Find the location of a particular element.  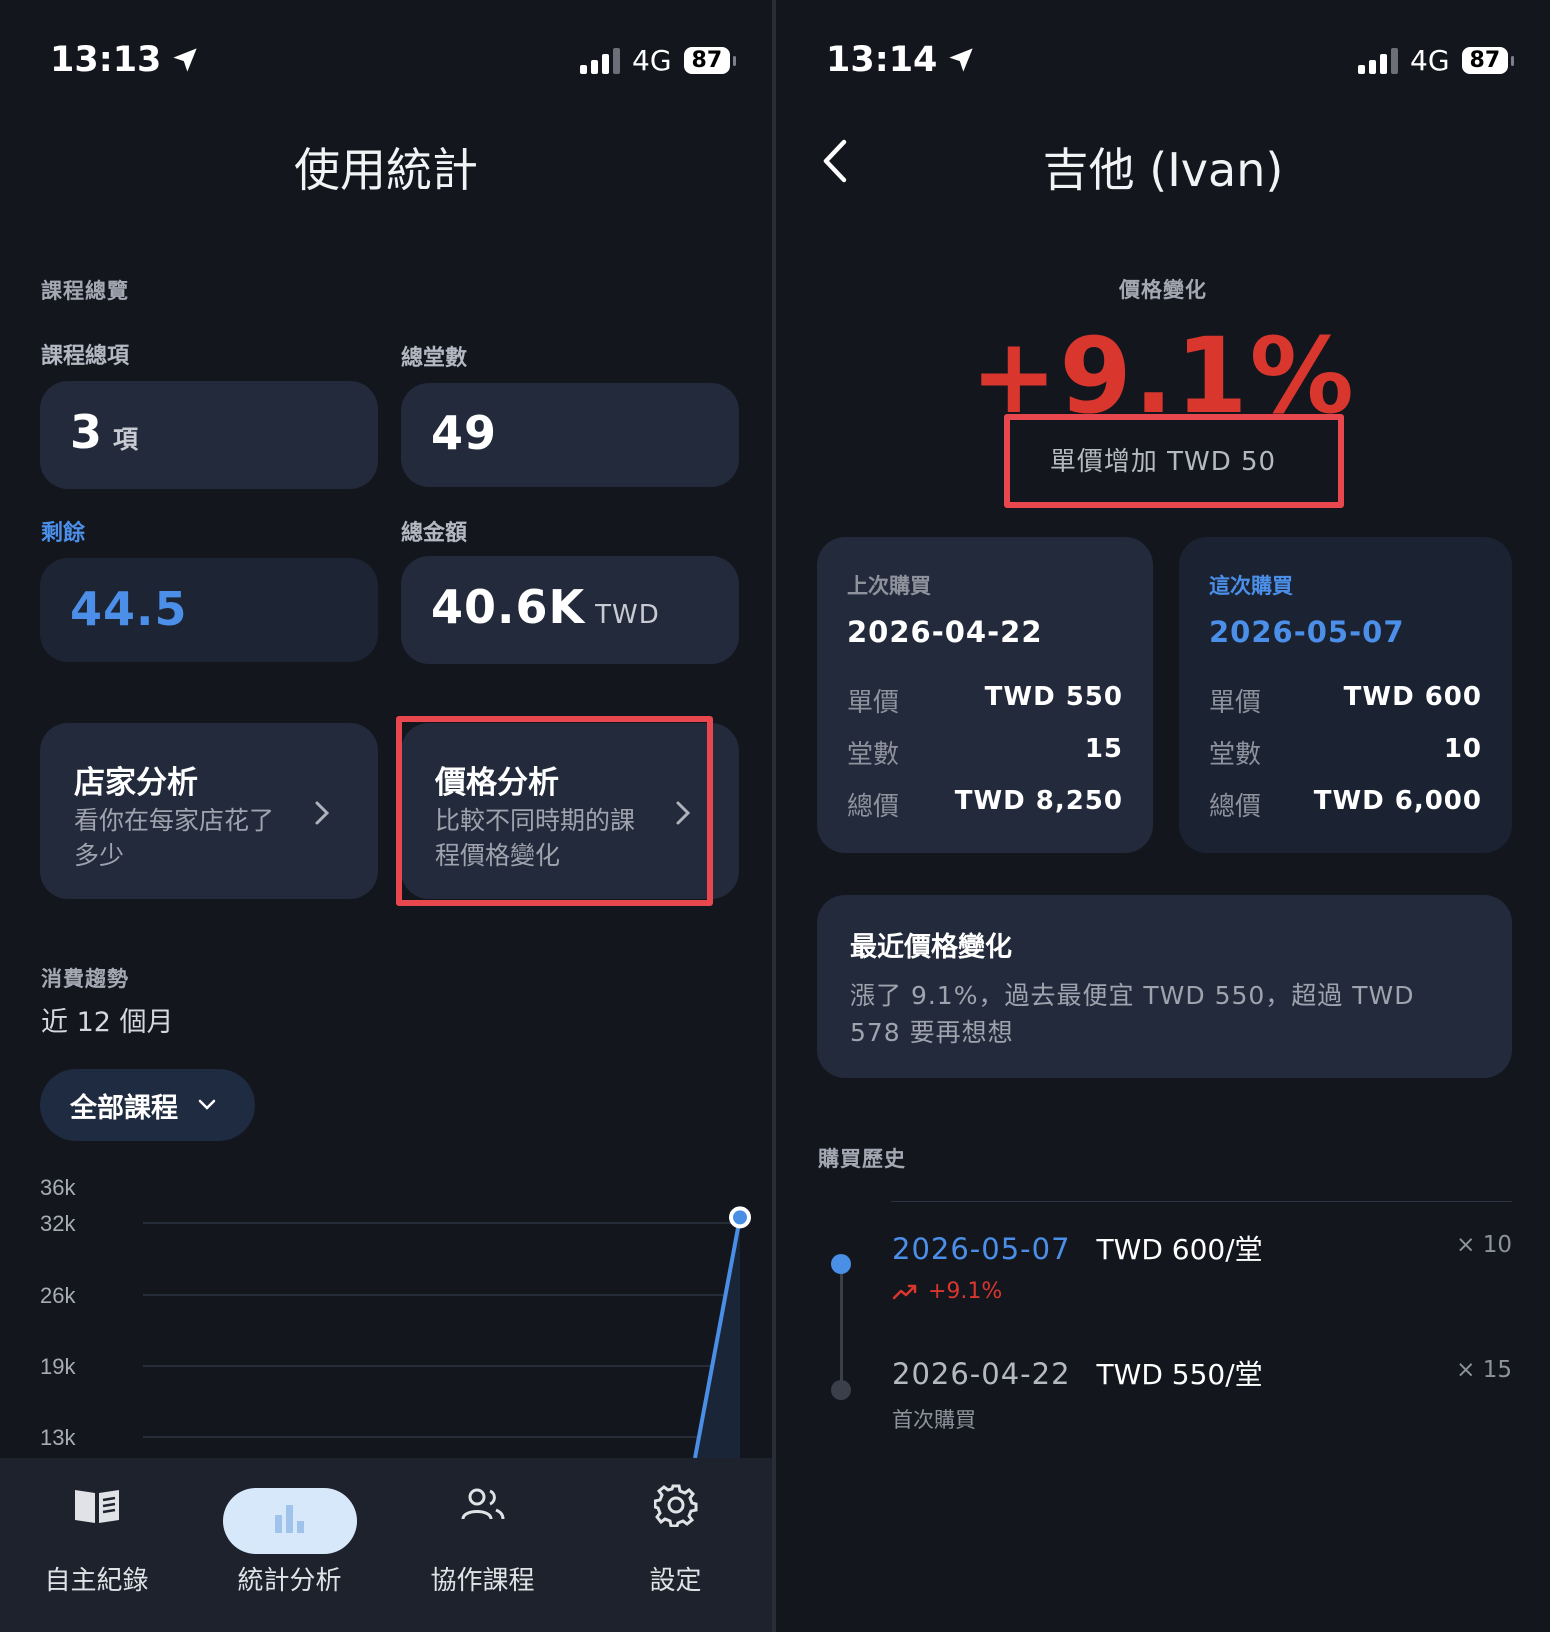

page-title: 使用統計 is located at coordinates (386, 170).